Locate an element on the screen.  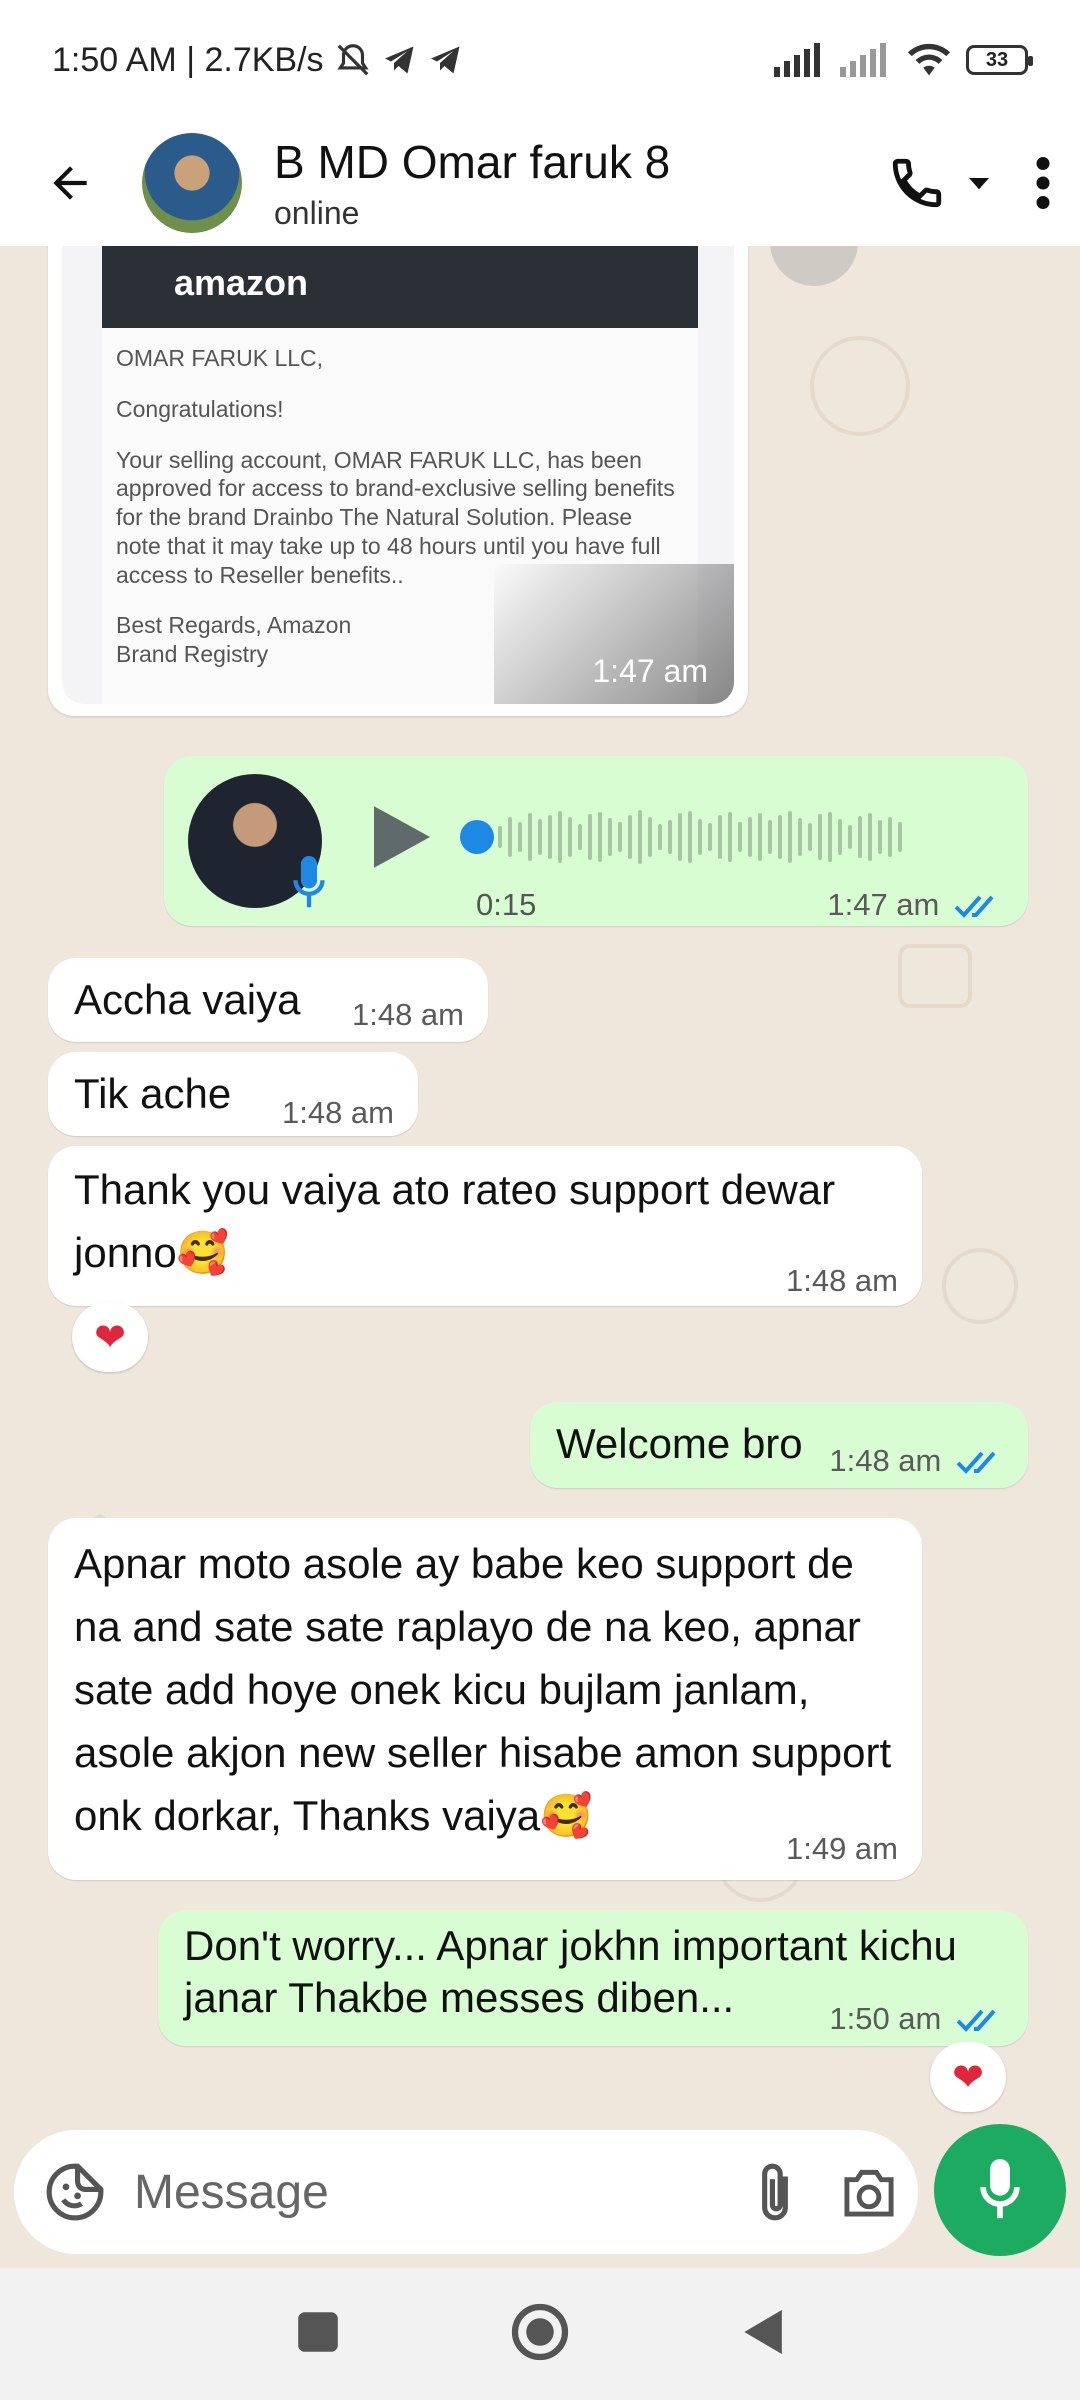
message-time: 1:49 am is located at coordinates (841, 1848).